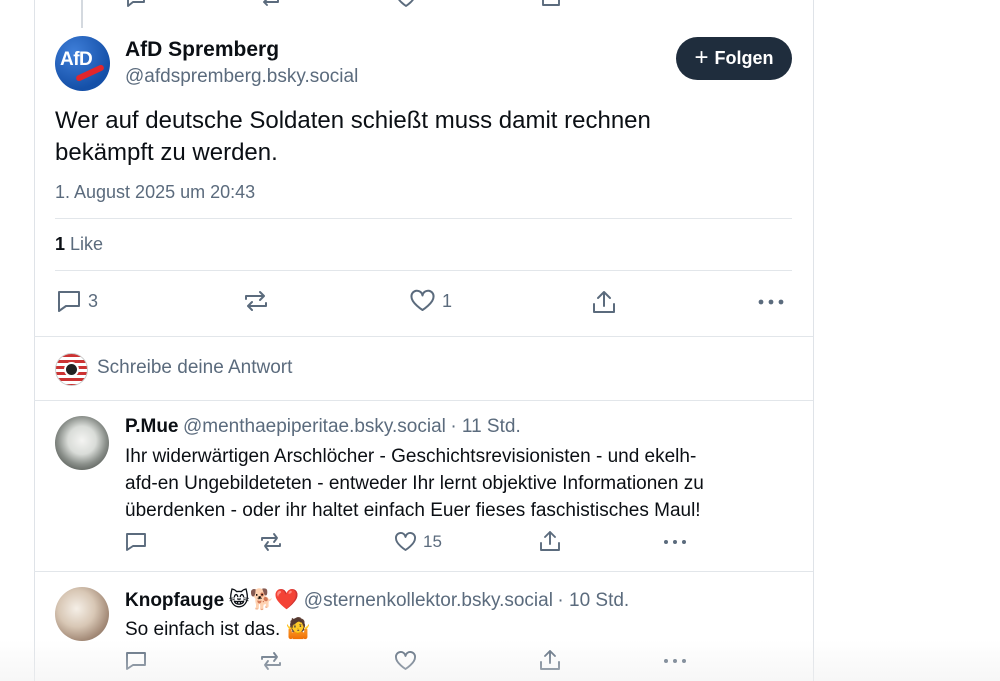  What do you see at coordinates (264, 599) in the screenshot?
I see `name-emoji: 😸🐕❤️` at bounding box center [264, 599].